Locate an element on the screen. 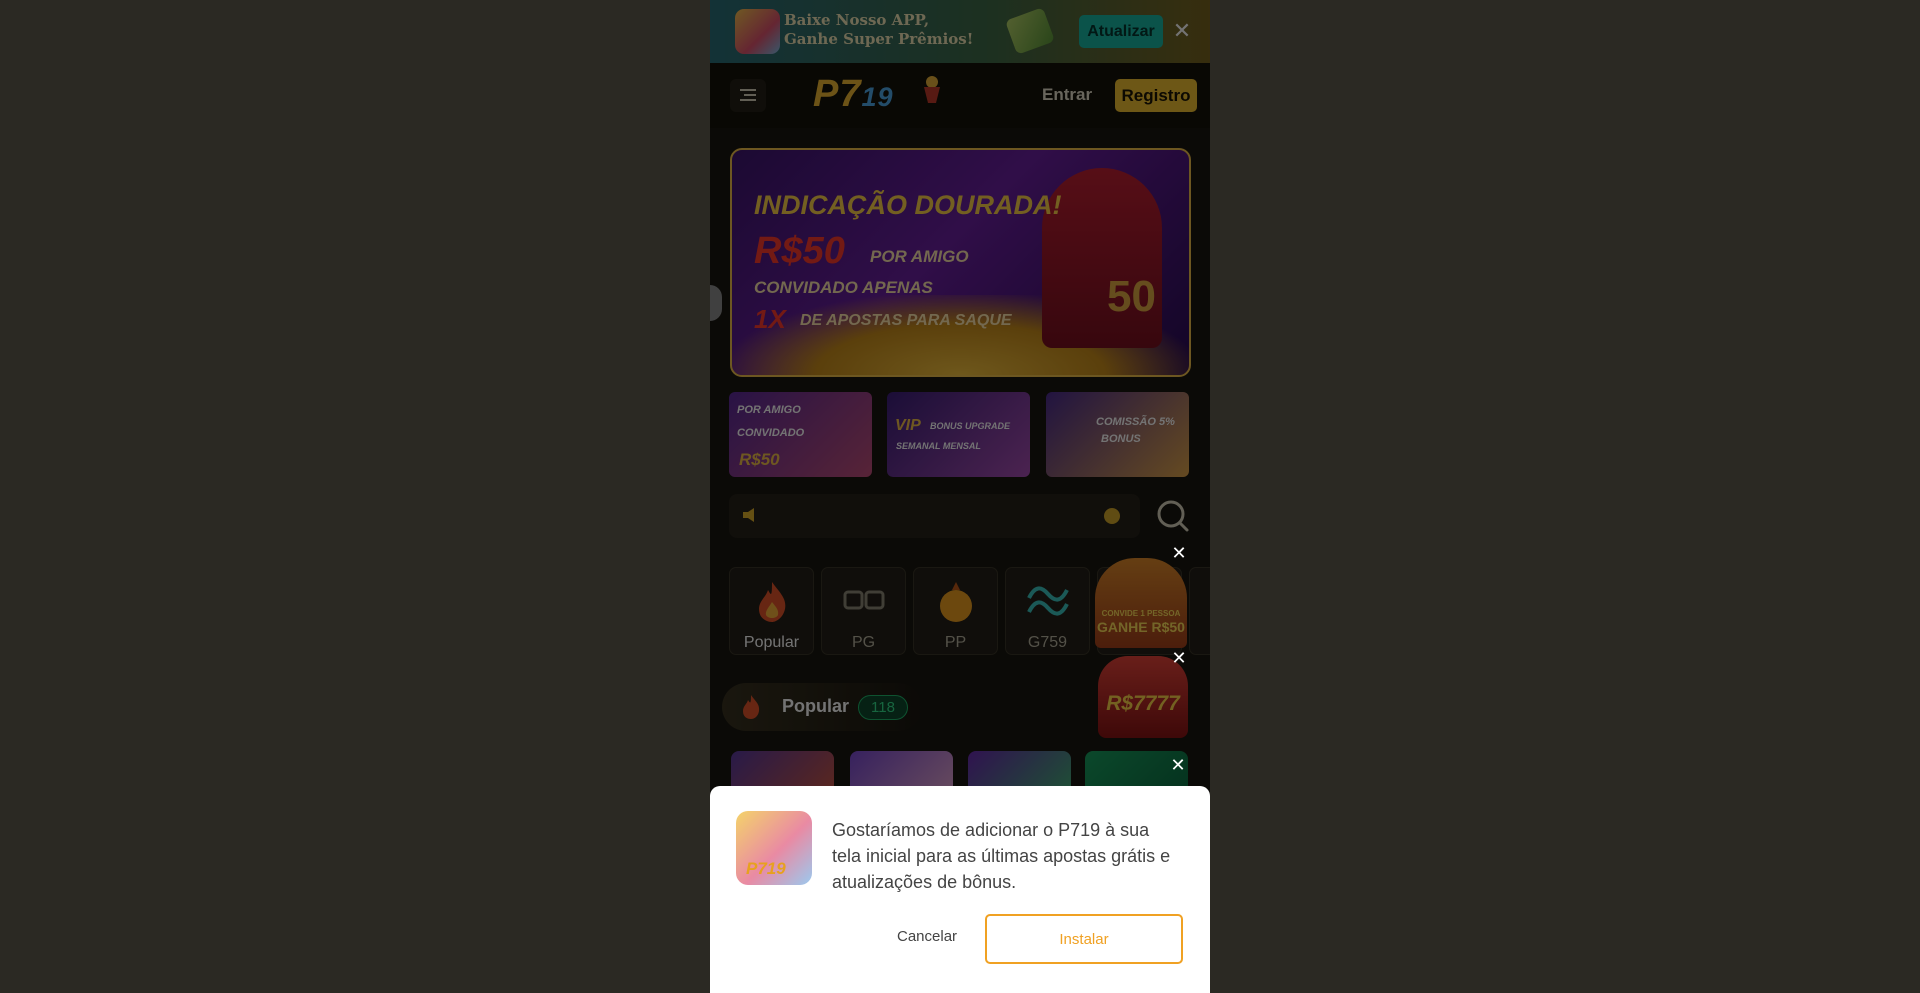 The width and height of the screenshot is (1920, 993). logo-sub: 19 is located at coordinates (877, 97).